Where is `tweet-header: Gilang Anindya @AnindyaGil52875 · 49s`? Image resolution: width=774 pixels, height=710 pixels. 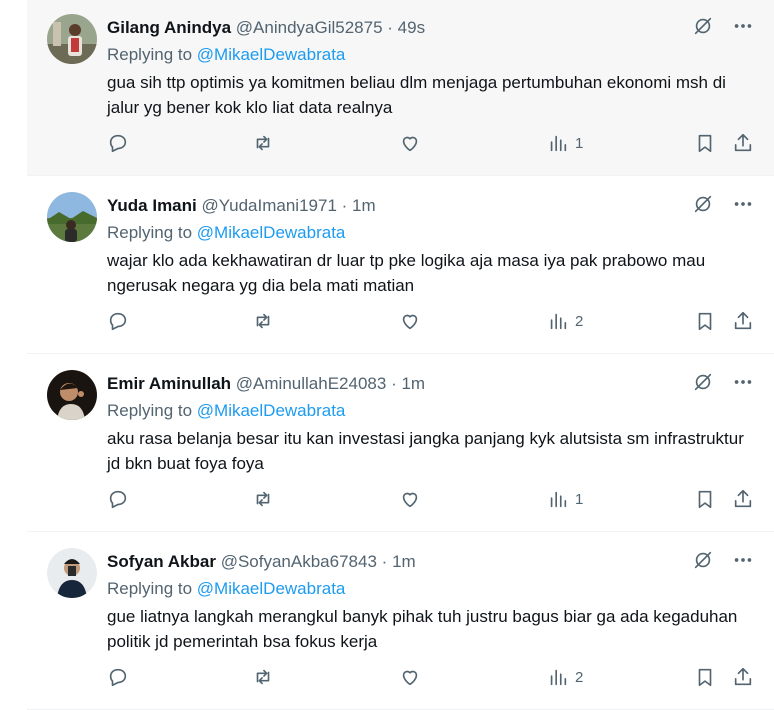 tweet-header: Gilang Anindya @AnindyaGil52875 · 49s is located at coordinates (266, 28).